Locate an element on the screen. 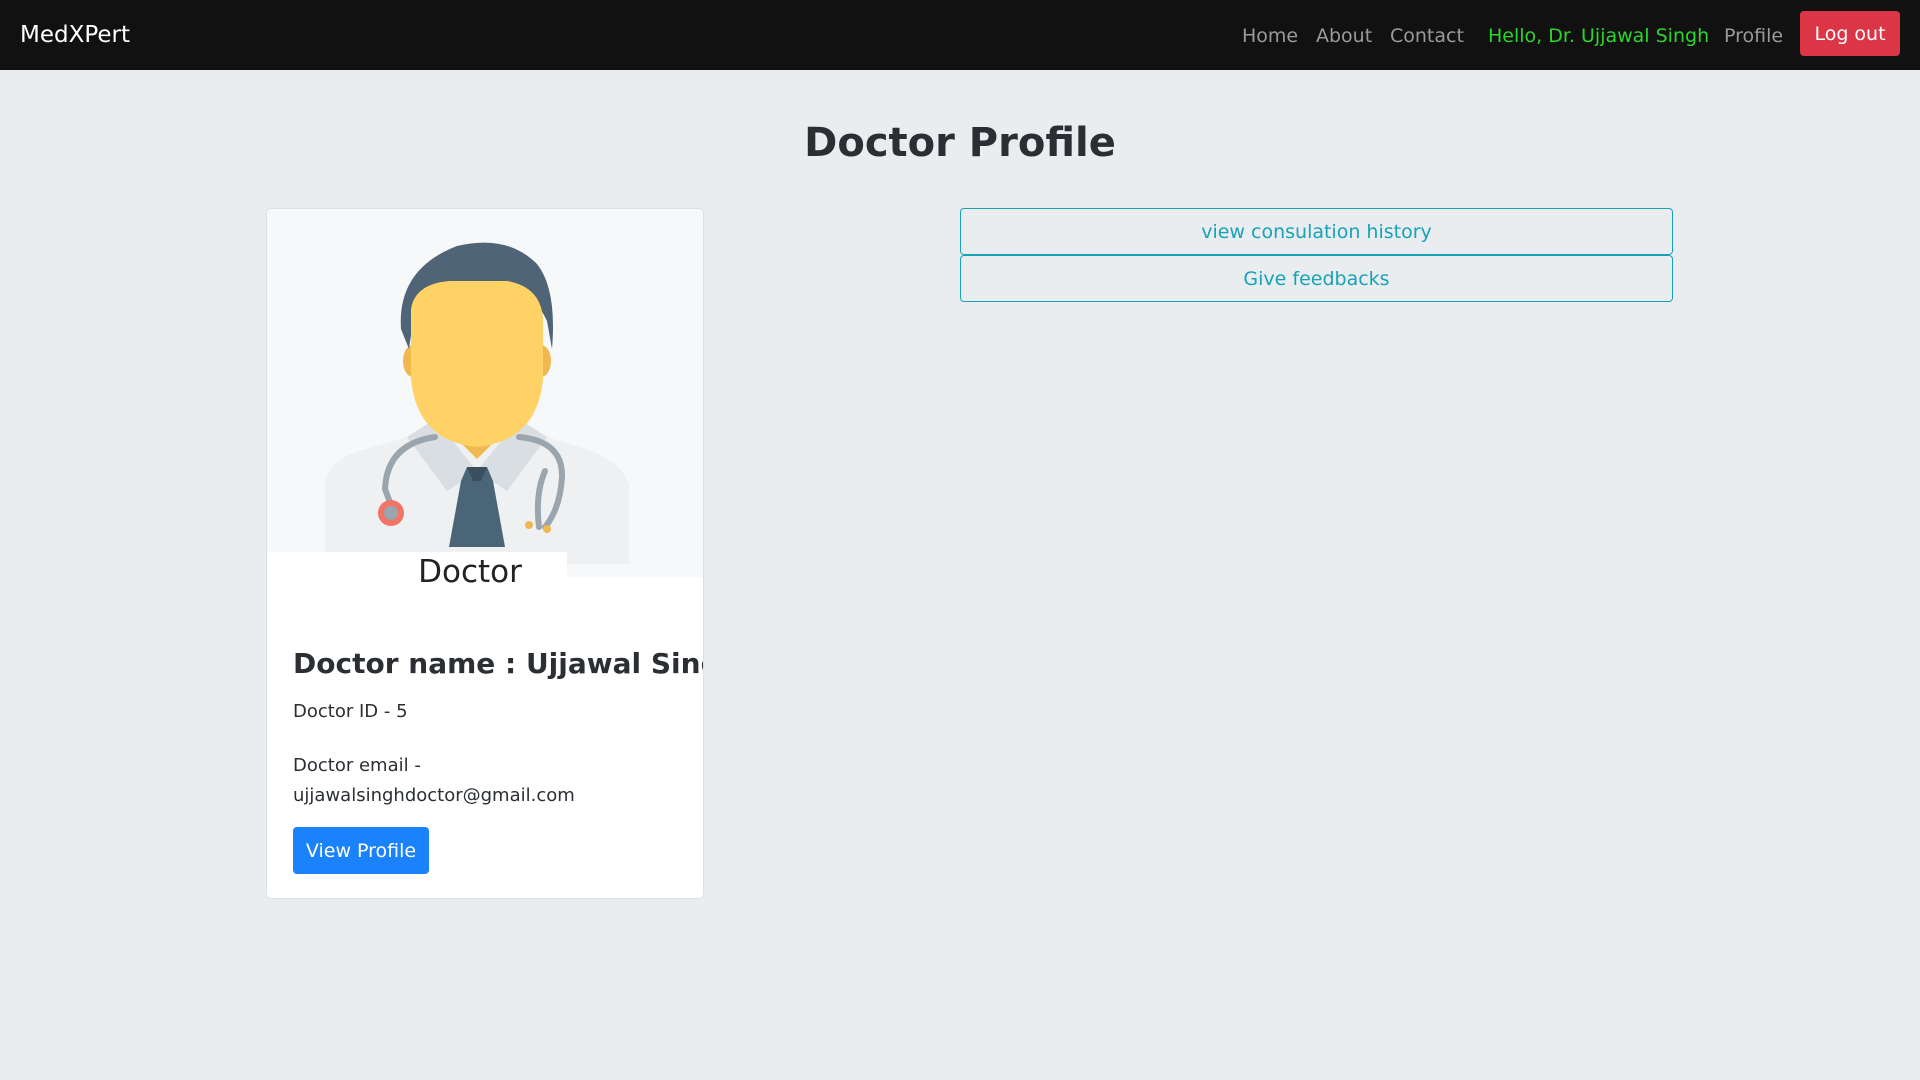  user-greeting: Hello, Dr. Ujjawal Singh is located at coordinates (1599, 36).